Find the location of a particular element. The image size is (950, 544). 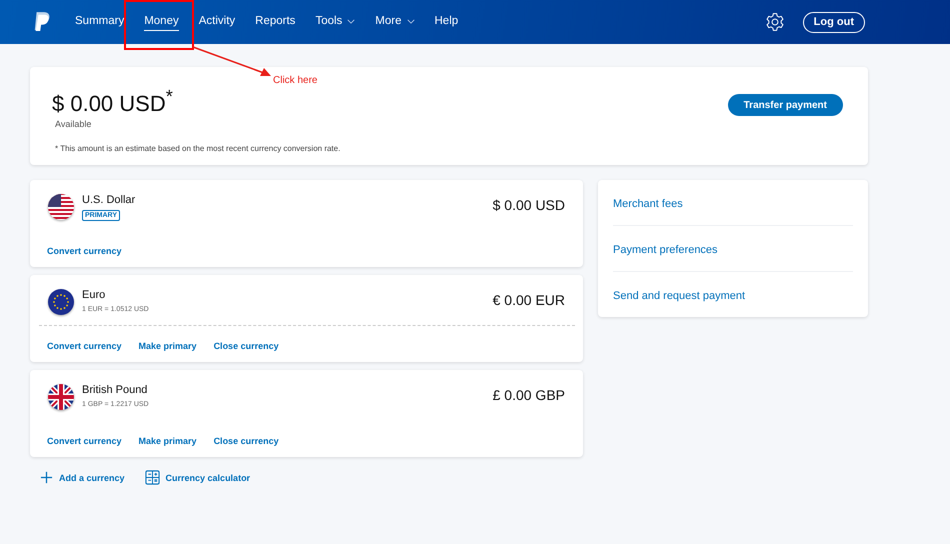

uk-flag-icon is located at coordinates (61, 397).